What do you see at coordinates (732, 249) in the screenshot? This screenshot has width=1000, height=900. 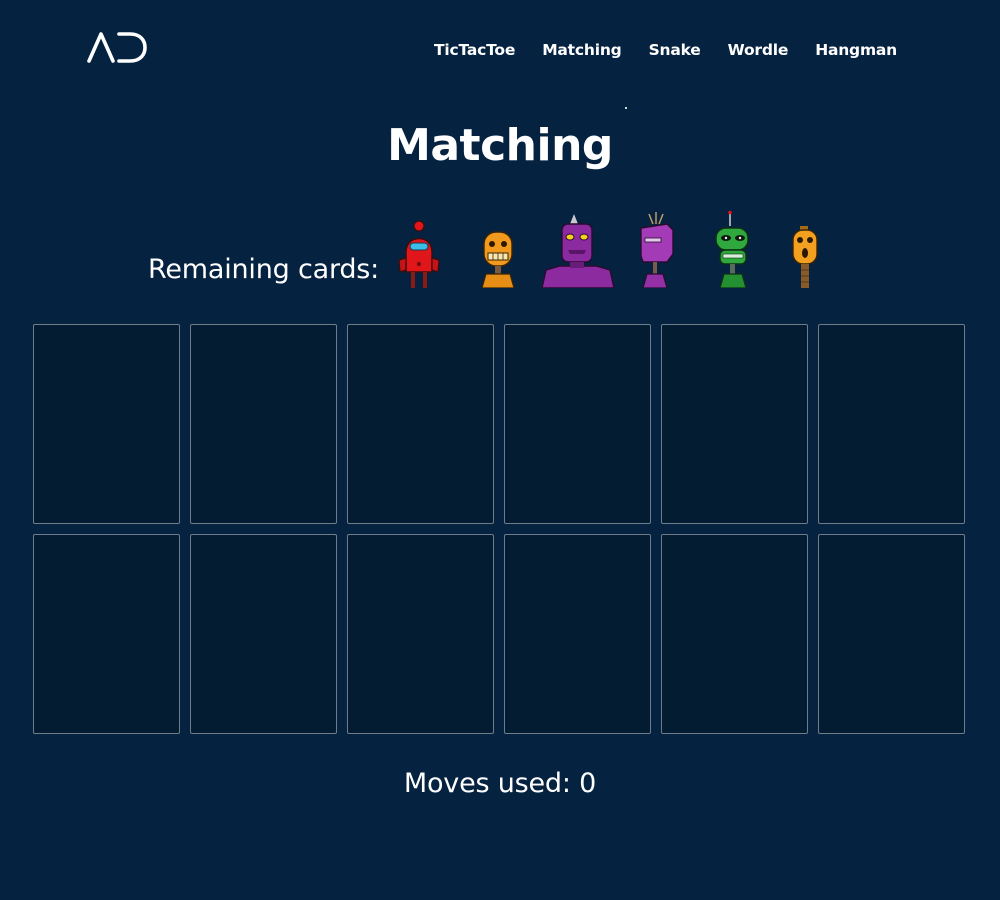 I see `green-robot-icon` at bounding box center [732, 249].